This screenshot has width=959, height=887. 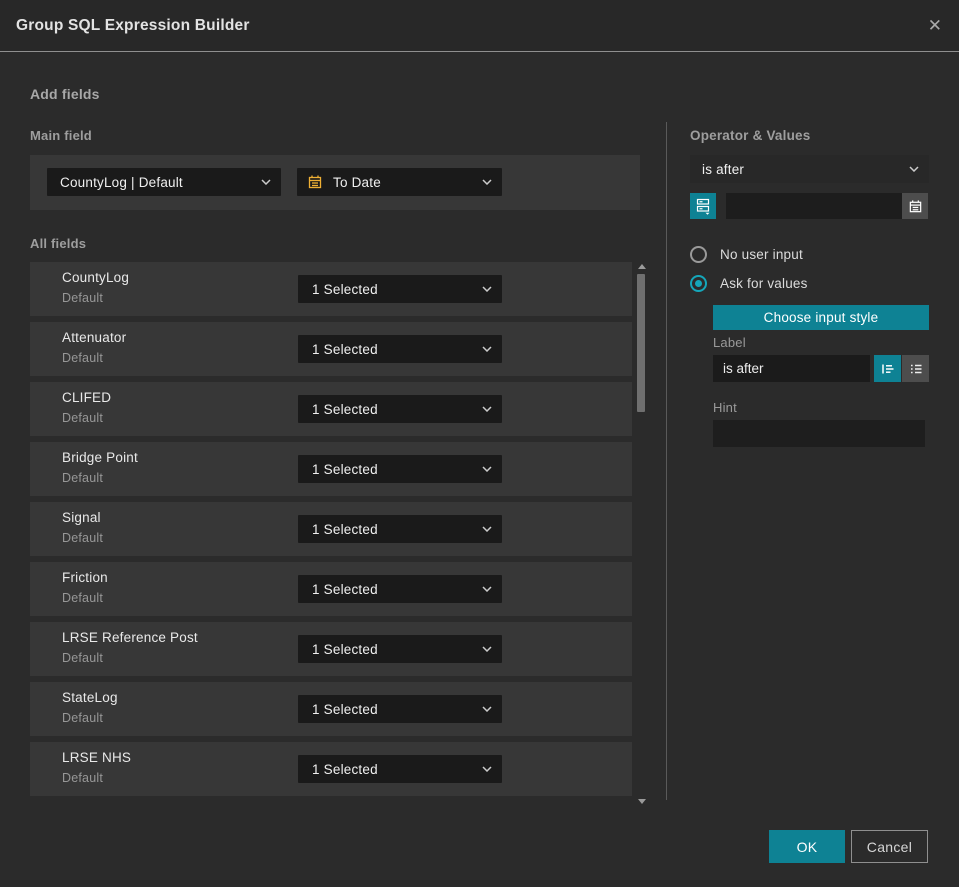 I want to click on radio-ask-for-values: Ask for values, so click(x=749, y=283).